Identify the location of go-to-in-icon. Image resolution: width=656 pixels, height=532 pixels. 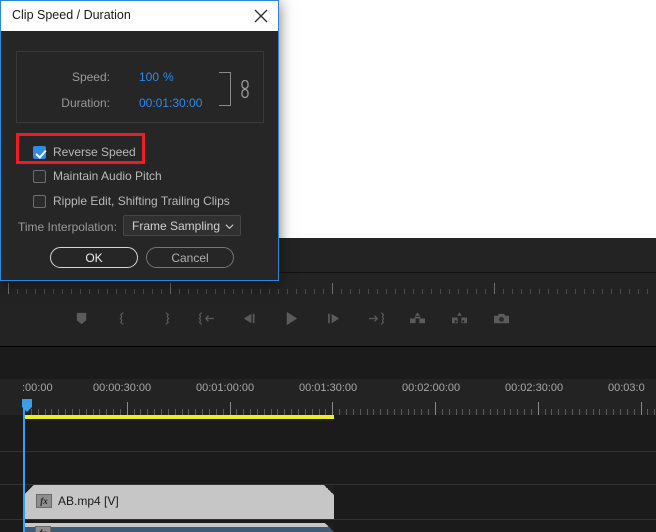
(207, 320).